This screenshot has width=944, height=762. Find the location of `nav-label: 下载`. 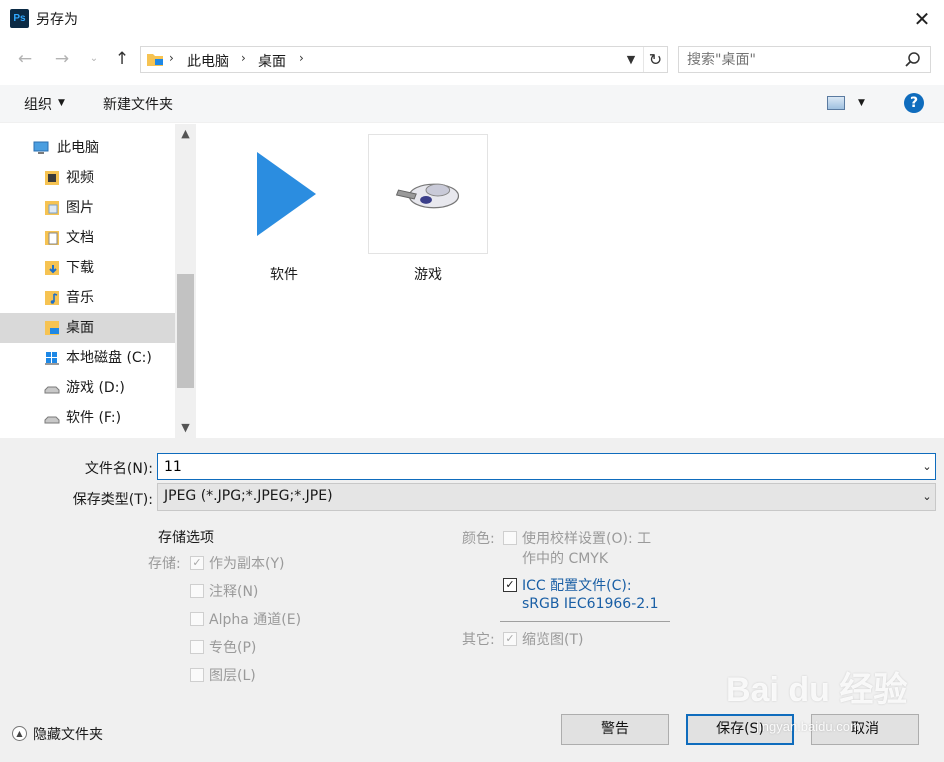

nav-label: 下载 is located at coordinates (80, 268).